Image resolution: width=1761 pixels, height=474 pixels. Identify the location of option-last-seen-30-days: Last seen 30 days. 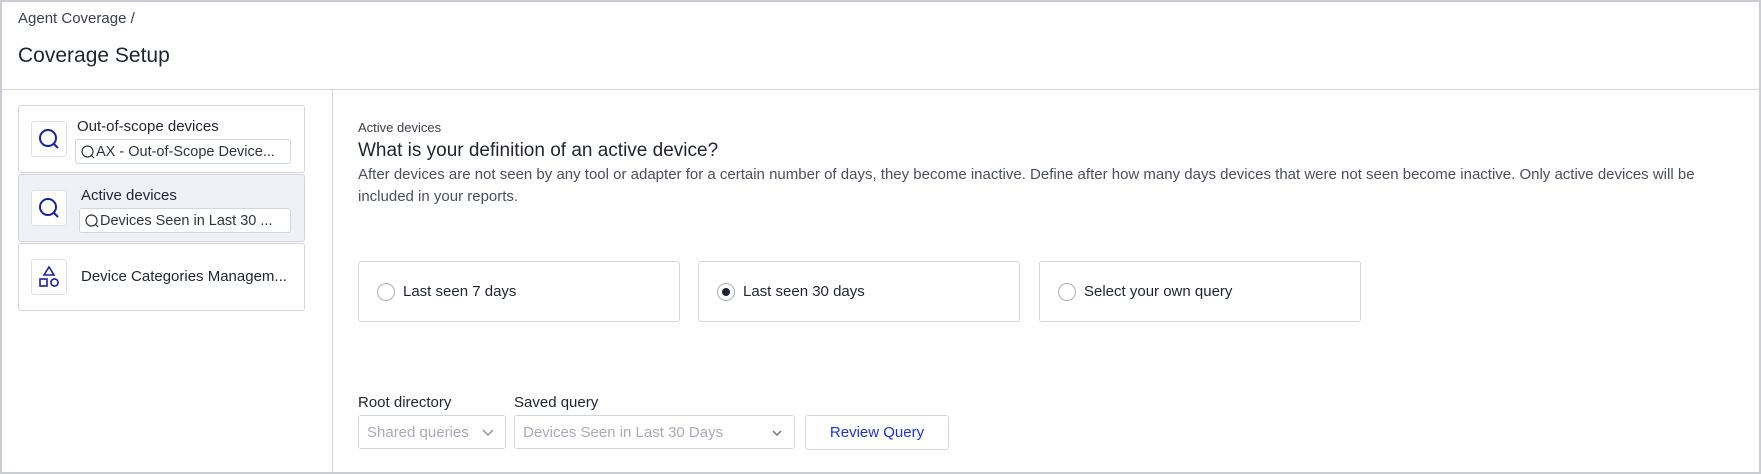
(859, 291).